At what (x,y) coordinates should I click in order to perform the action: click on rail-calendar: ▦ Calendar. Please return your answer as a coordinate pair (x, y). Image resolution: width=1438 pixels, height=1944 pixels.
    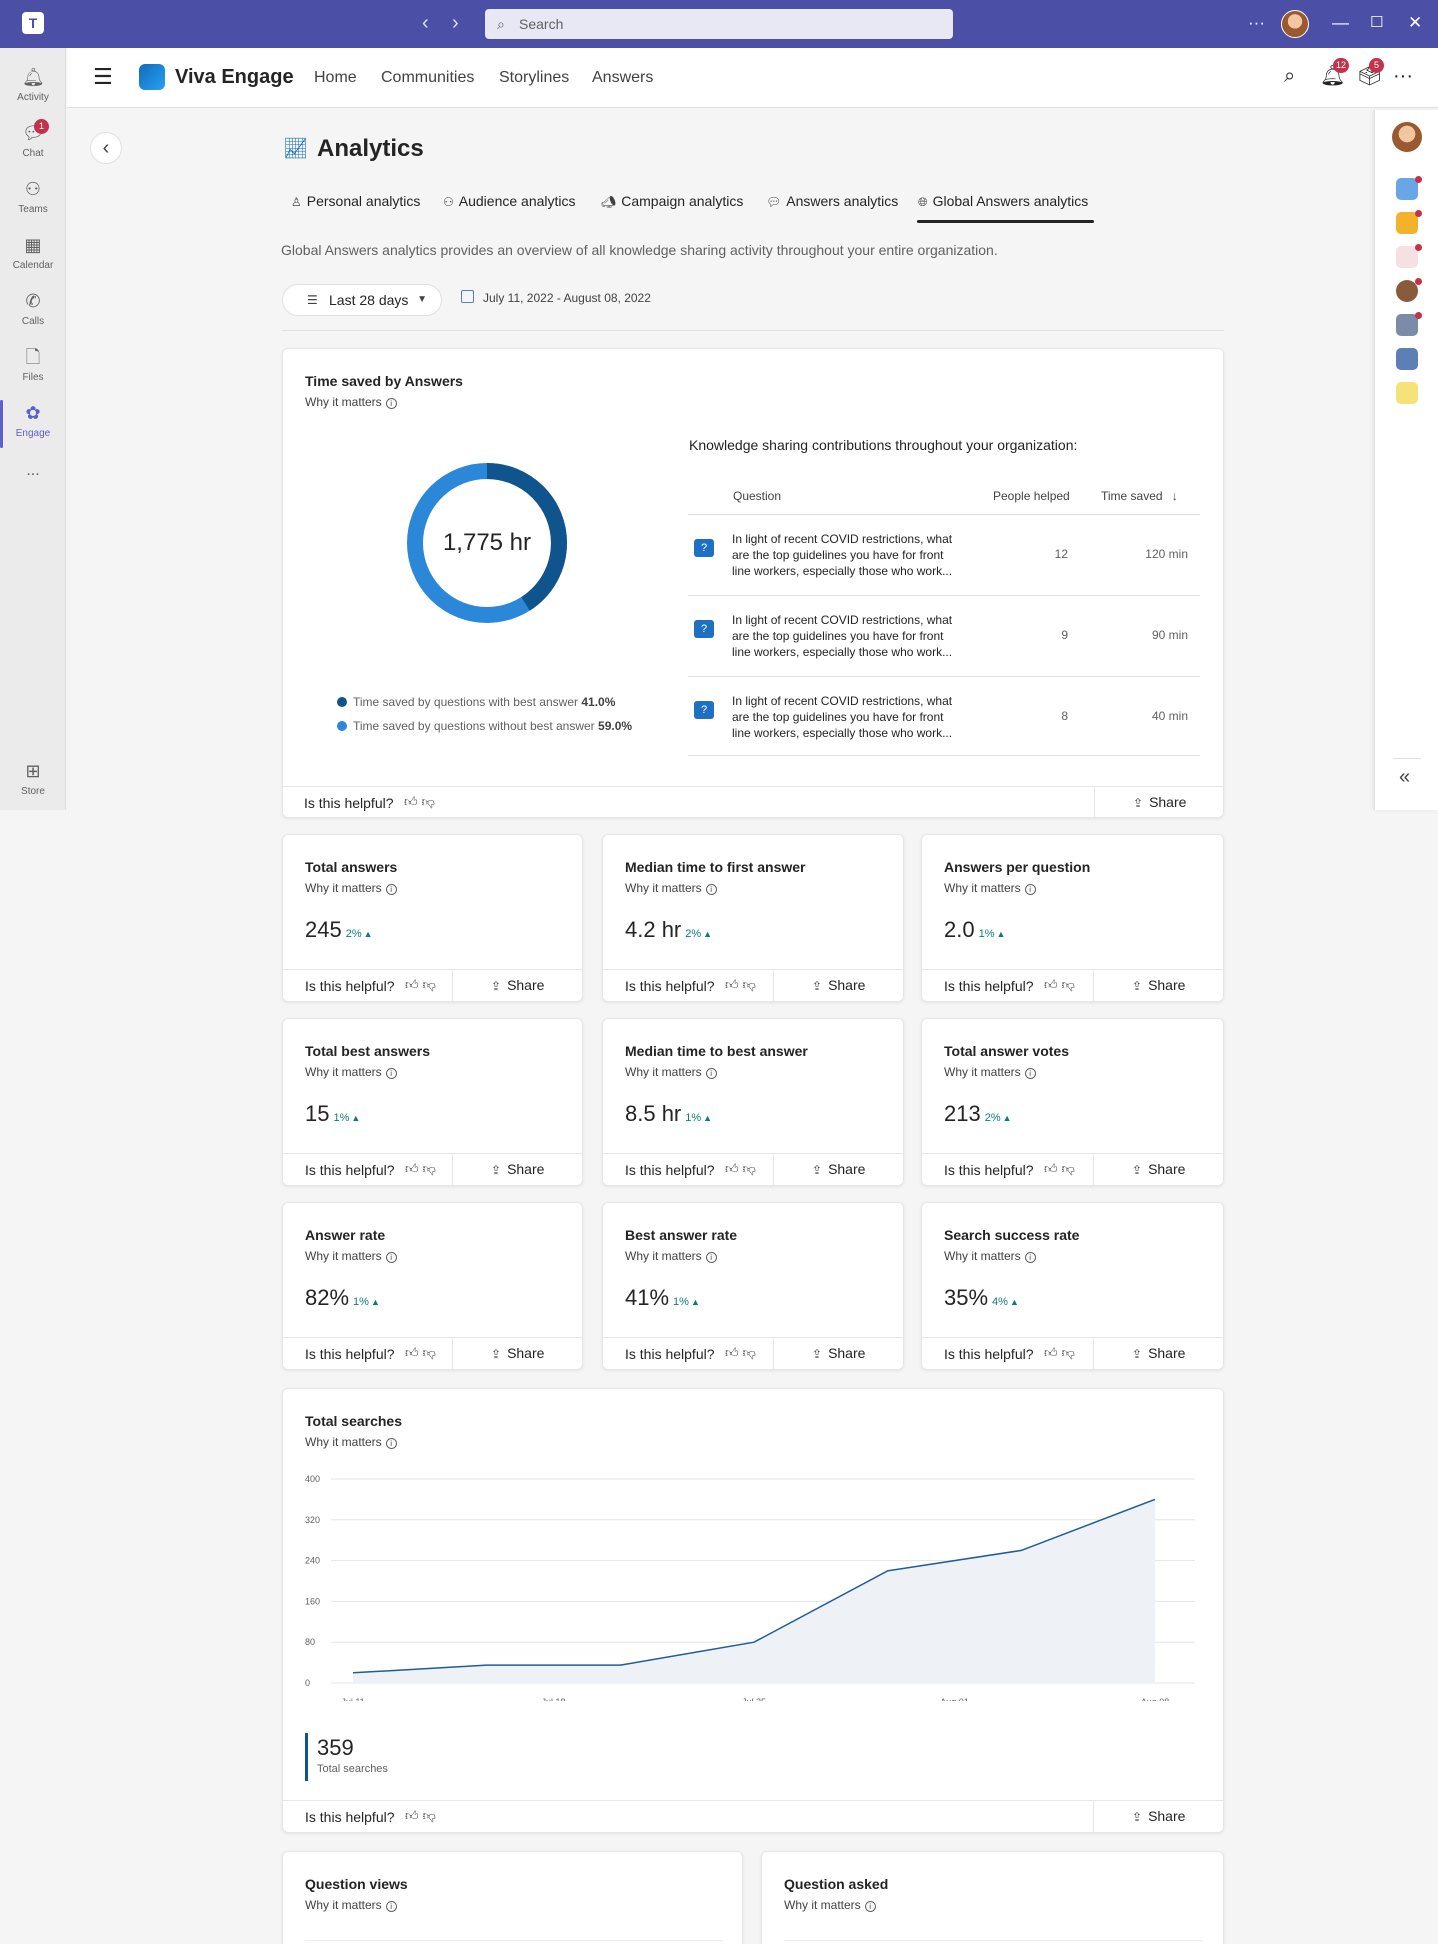
    Looking at the image, I should click on (33, 256).